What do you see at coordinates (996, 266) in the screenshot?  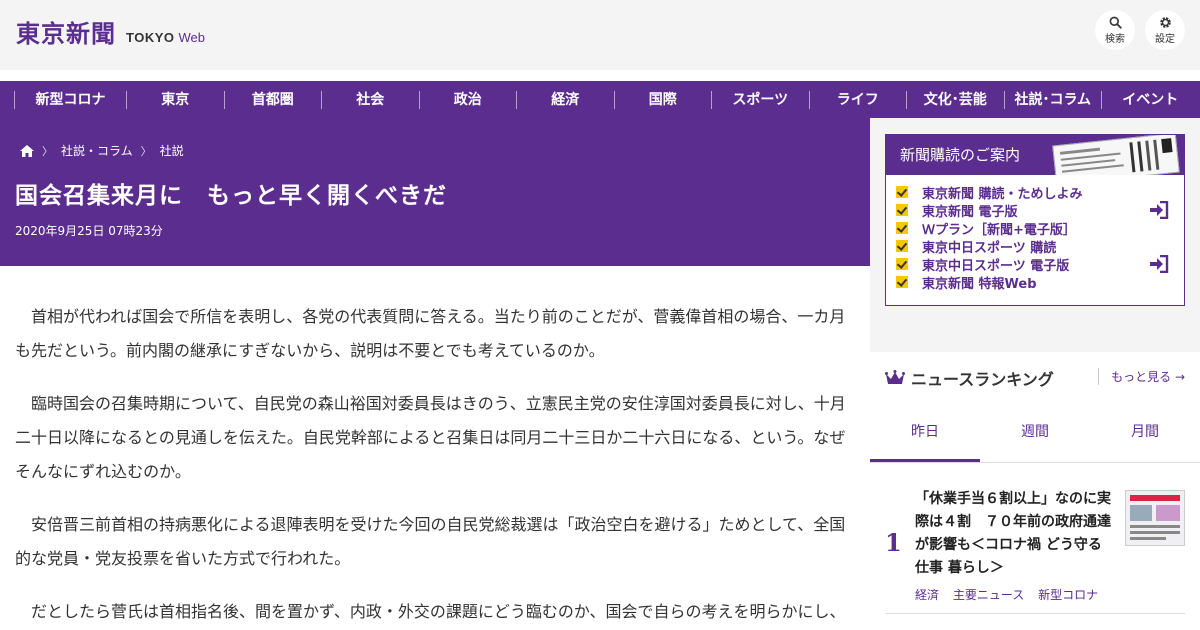 I see `subscription-item-label: 東京中日スポーツ 電子版` at bounding box center [996, 266].